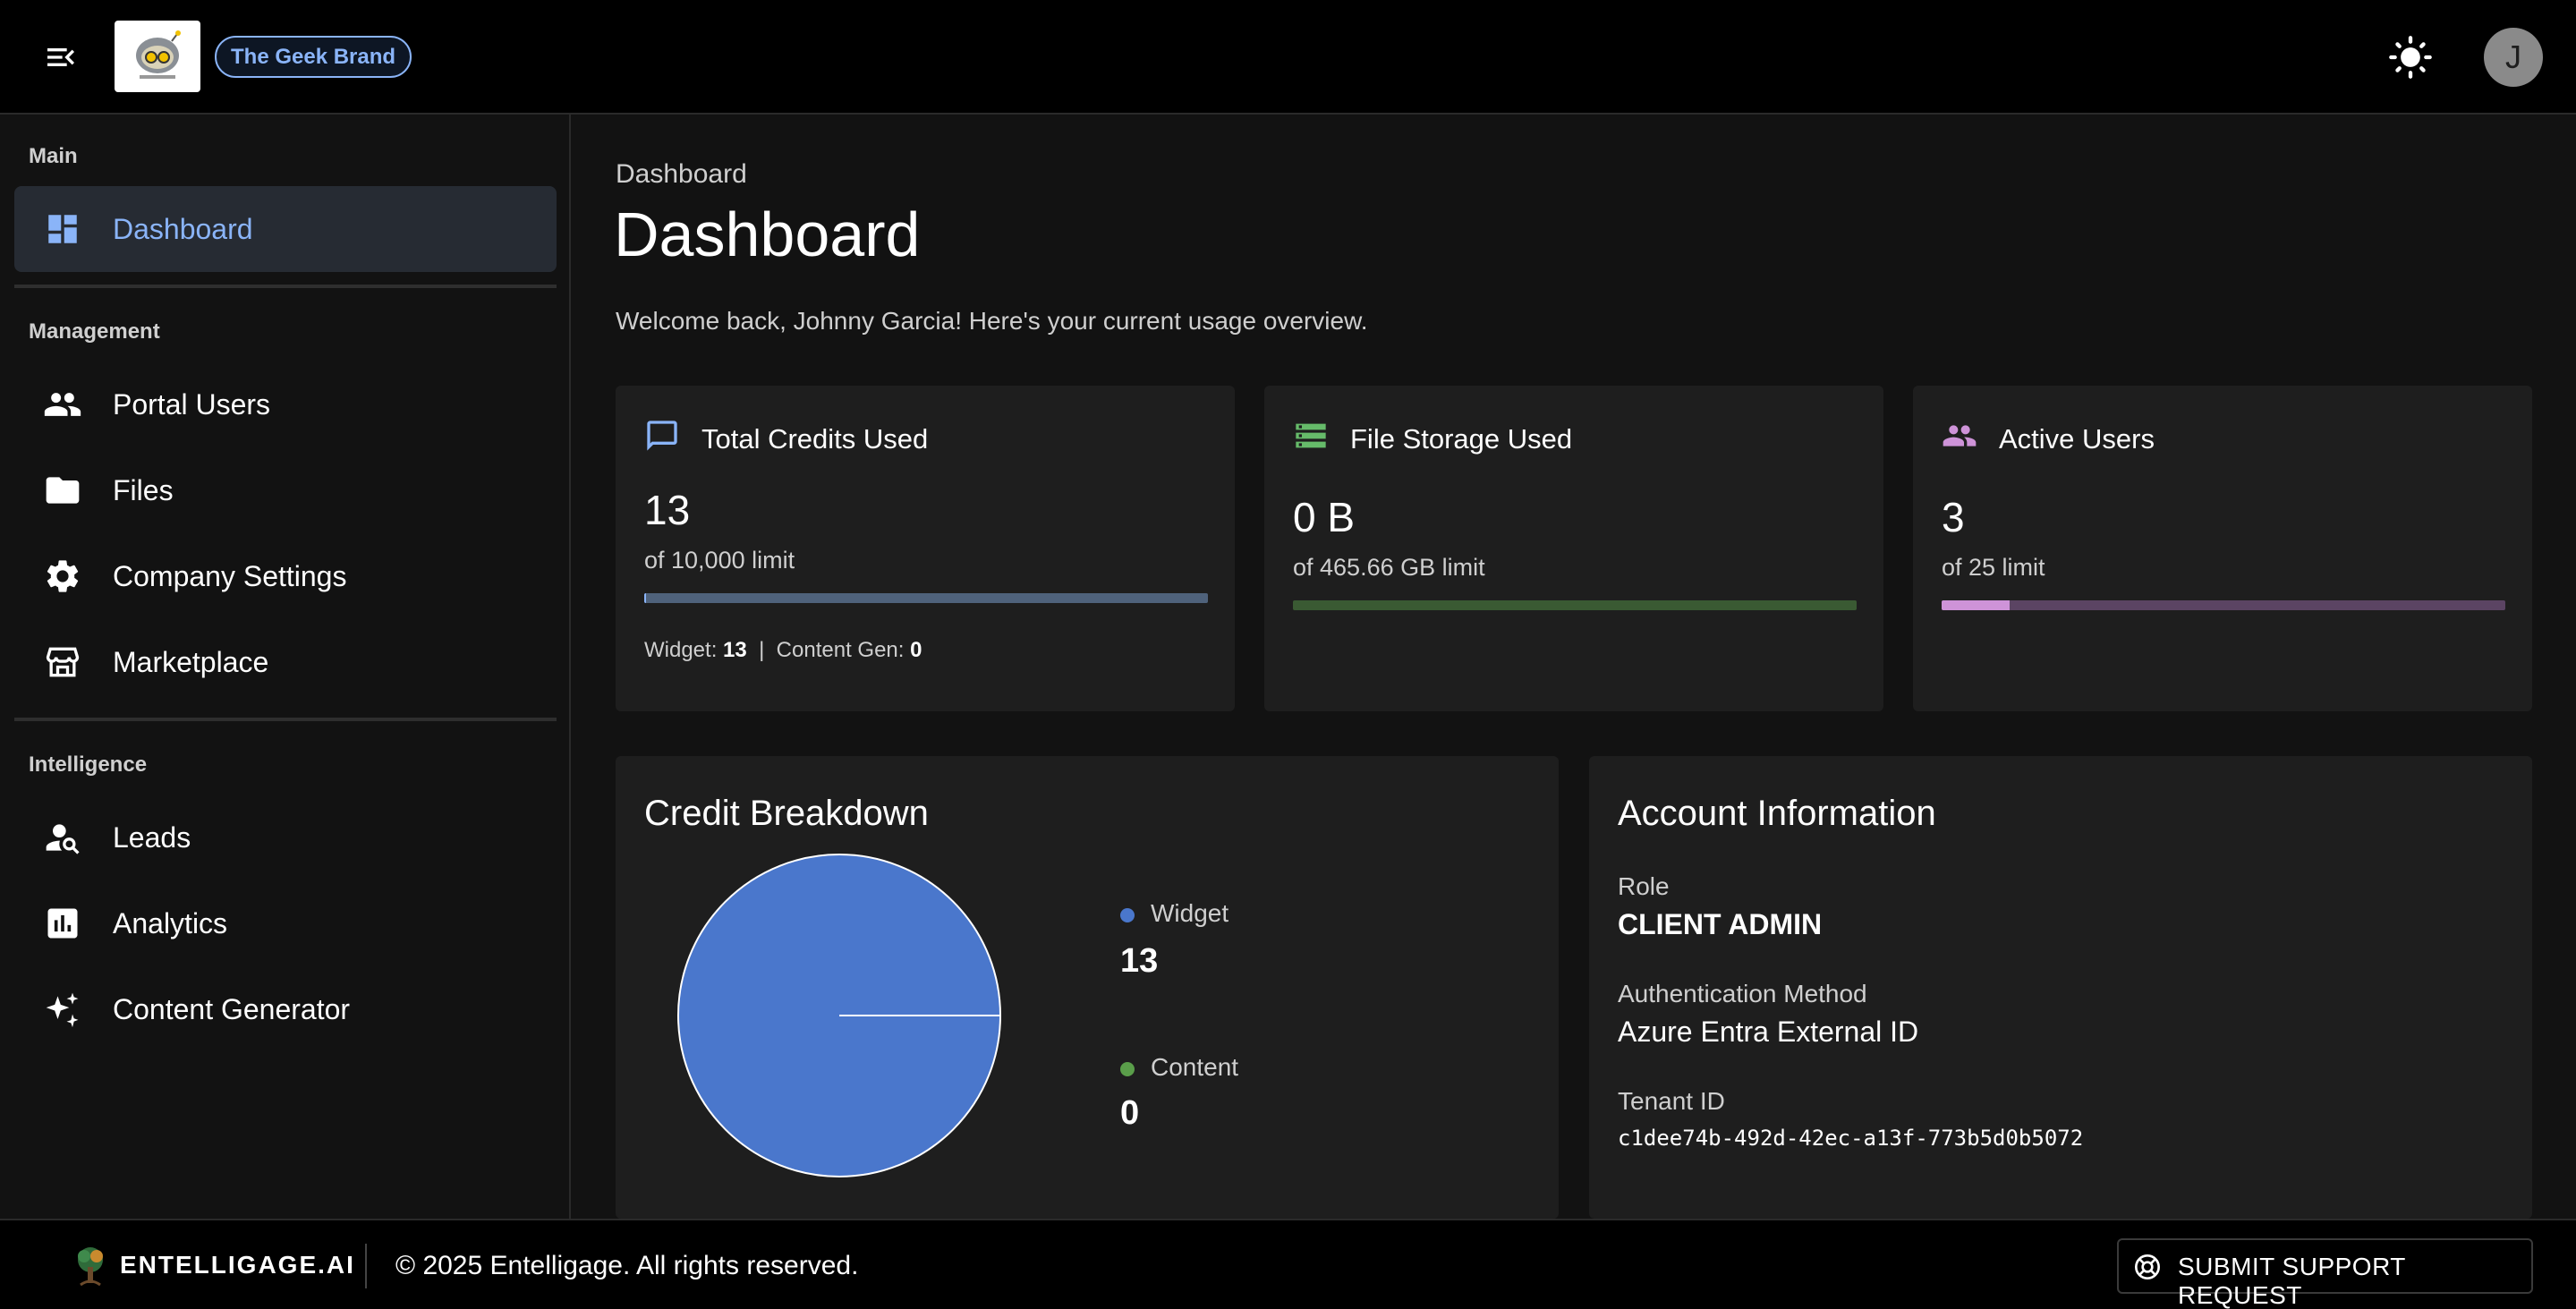 The height and width of the screenshot is (1309, 2576). What do you see at coordinates (1644, 886) in the screenshot?
I see `role-label: Role` at bounding box center [1644, 886].